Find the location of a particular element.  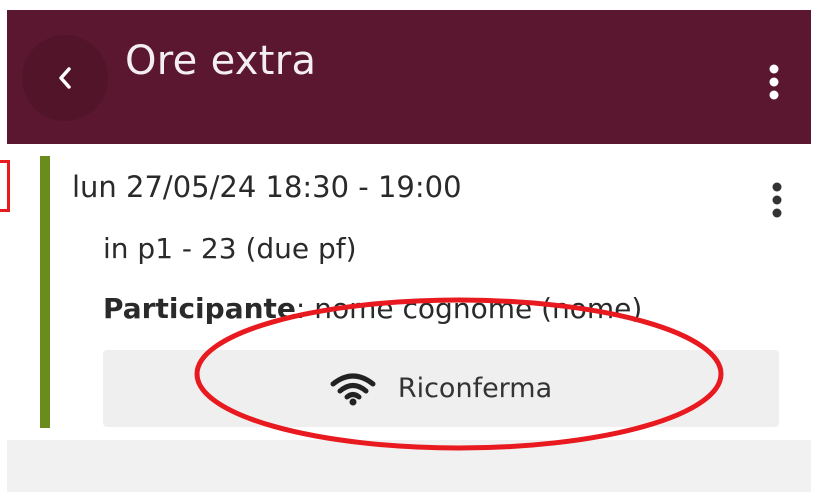

overflow-menu-button is located at coordinates (774, 82).